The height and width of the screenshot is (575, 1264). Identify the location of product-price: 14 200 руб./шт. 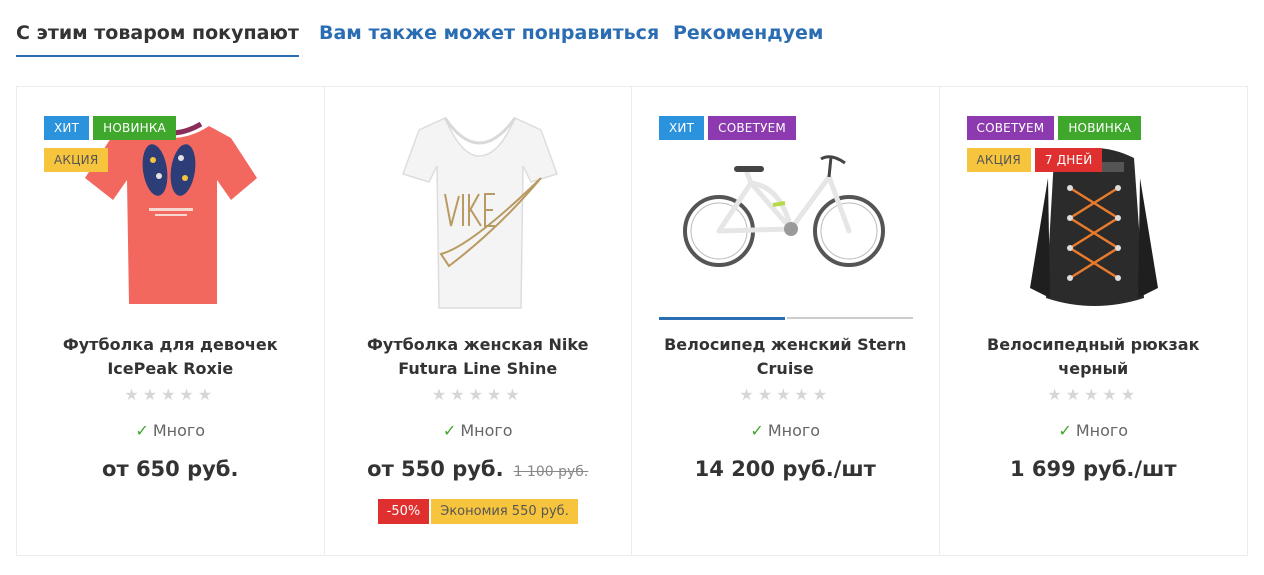
(785, 469).